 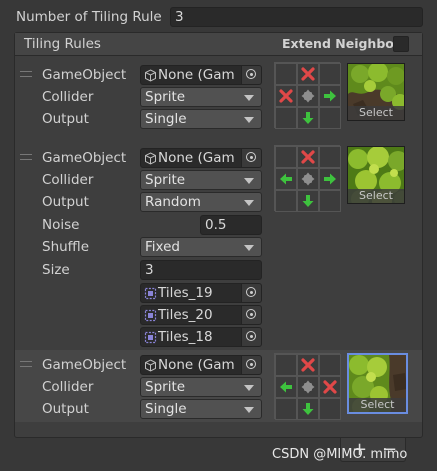 I want to click on rule-1-sprite-preview: Select, so click(x=376, y=92).